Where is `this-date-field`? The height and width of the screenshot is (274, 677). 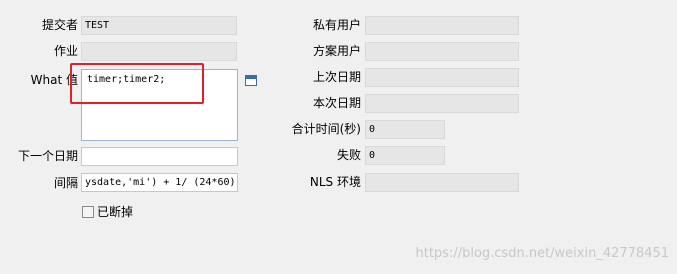 this-date-field is located at coordinates (442, 103).